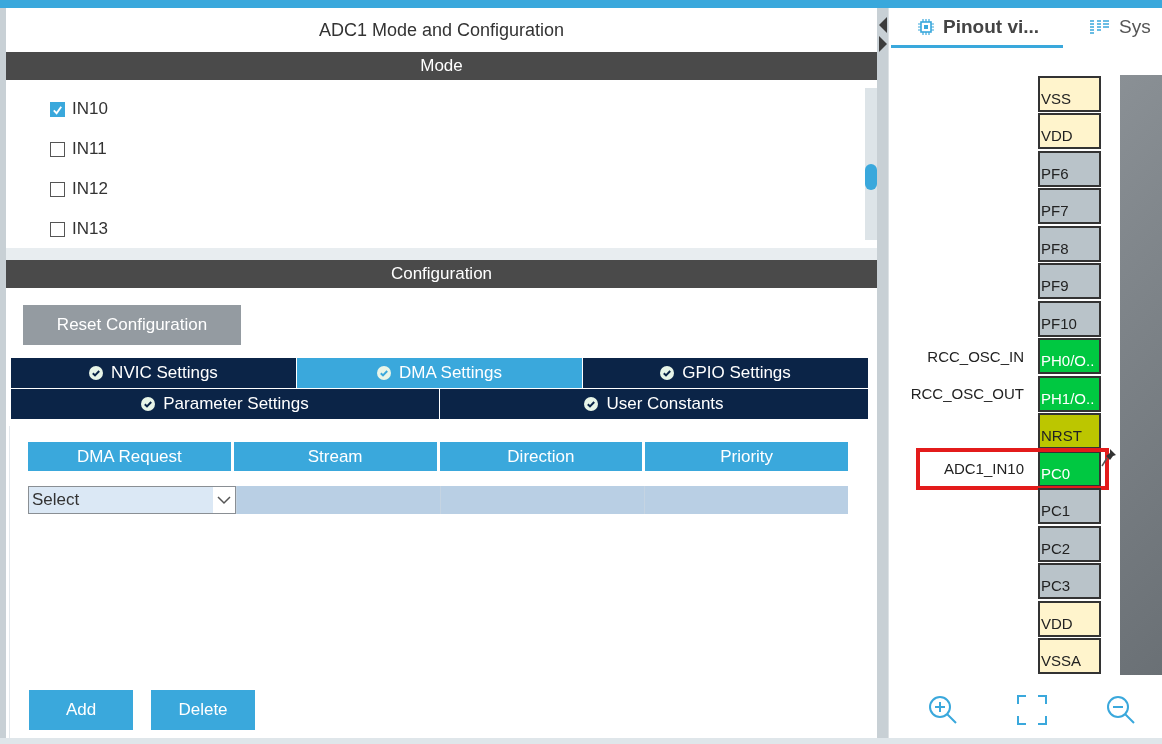  What do you see at coordinates (1069, 431) in the screenshot?
I see `pin: NRST` at bounding box center [1069, 431].